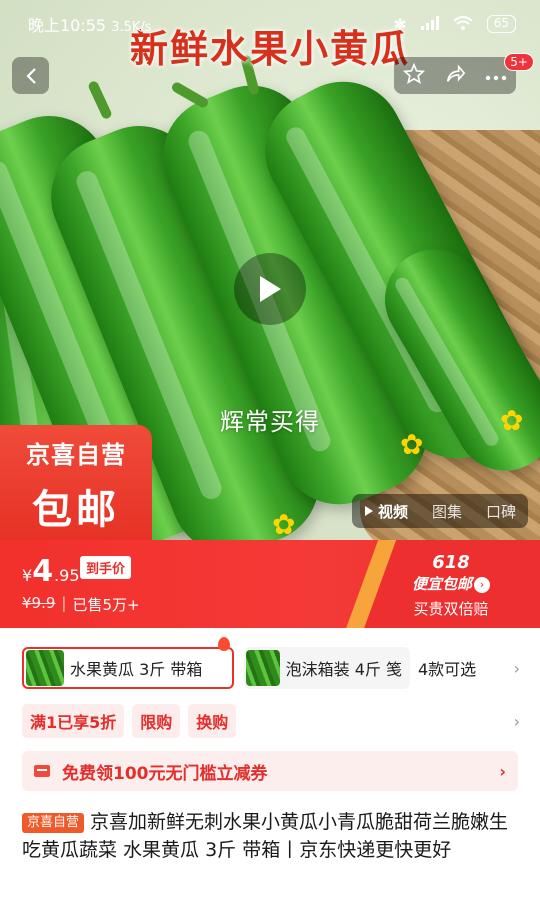  I want to click on promo-label: 便宜包邮, so click(441, 584).